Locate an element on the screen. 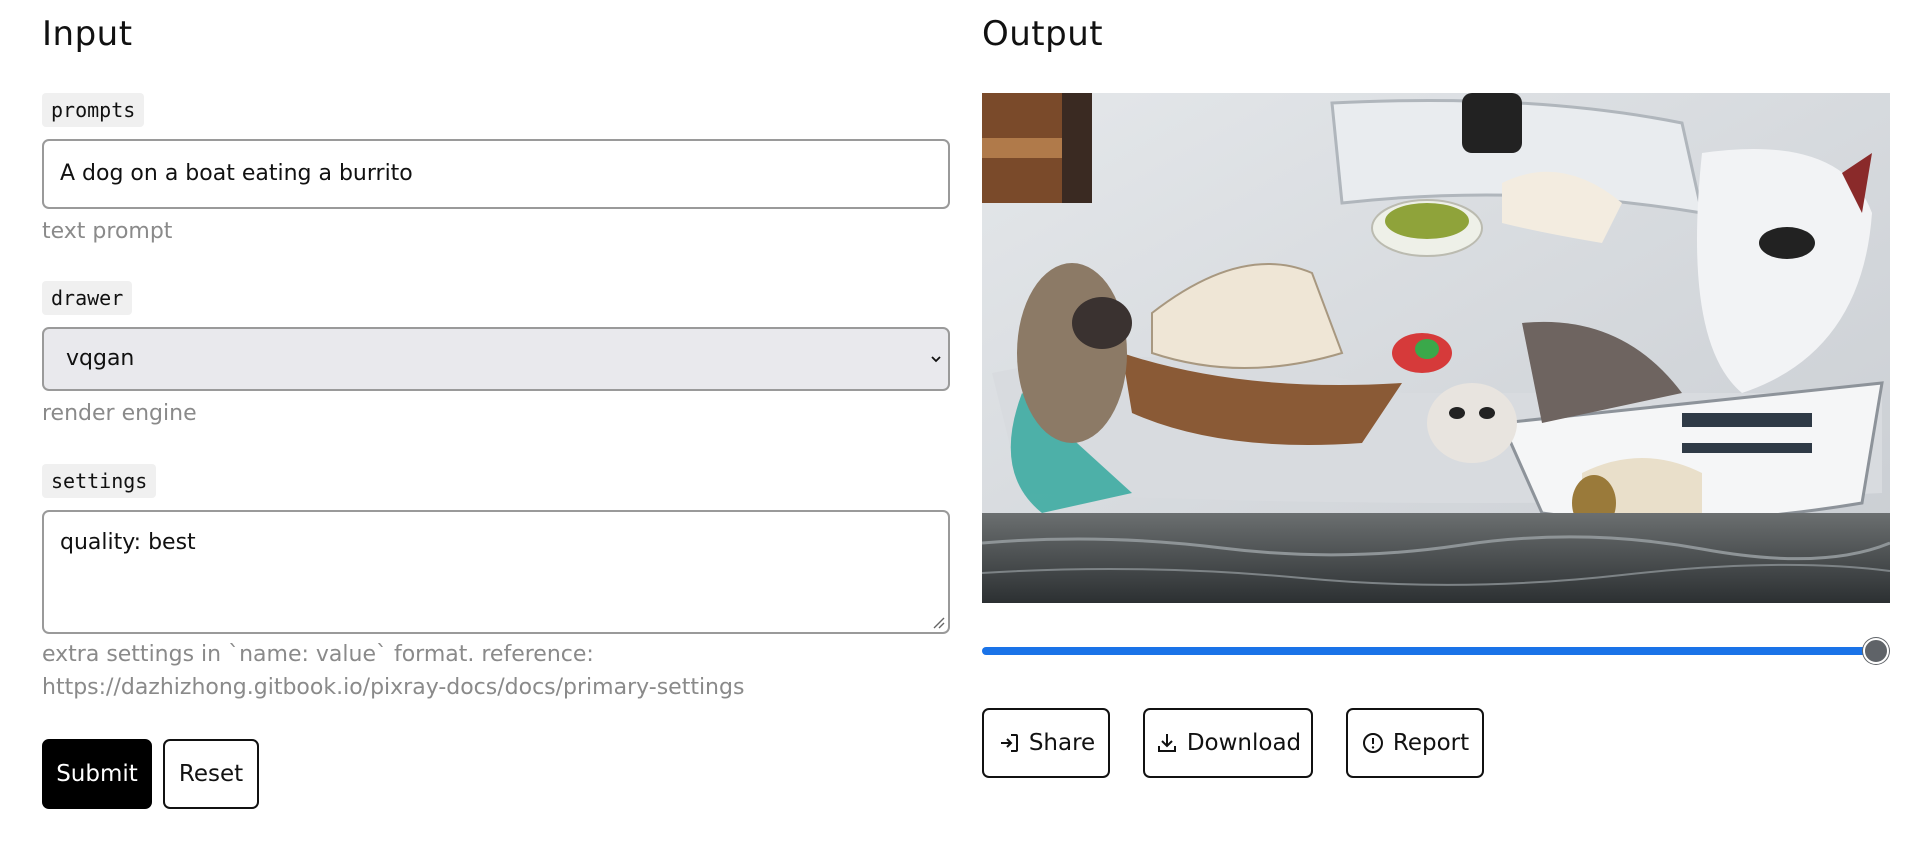 This screenshot has height=856, width=1920. report-button: Report is located at coordinates (1415, 743).